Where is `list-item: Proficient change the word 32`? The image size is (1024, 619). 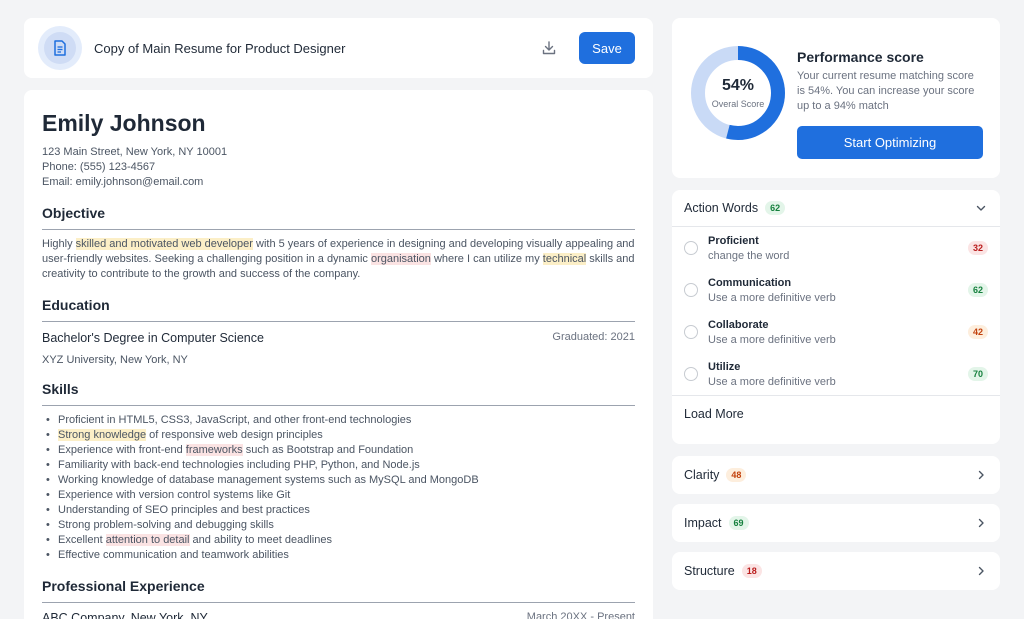
list-item: Proficient change the word 32 is located at coordinates (836, 248).